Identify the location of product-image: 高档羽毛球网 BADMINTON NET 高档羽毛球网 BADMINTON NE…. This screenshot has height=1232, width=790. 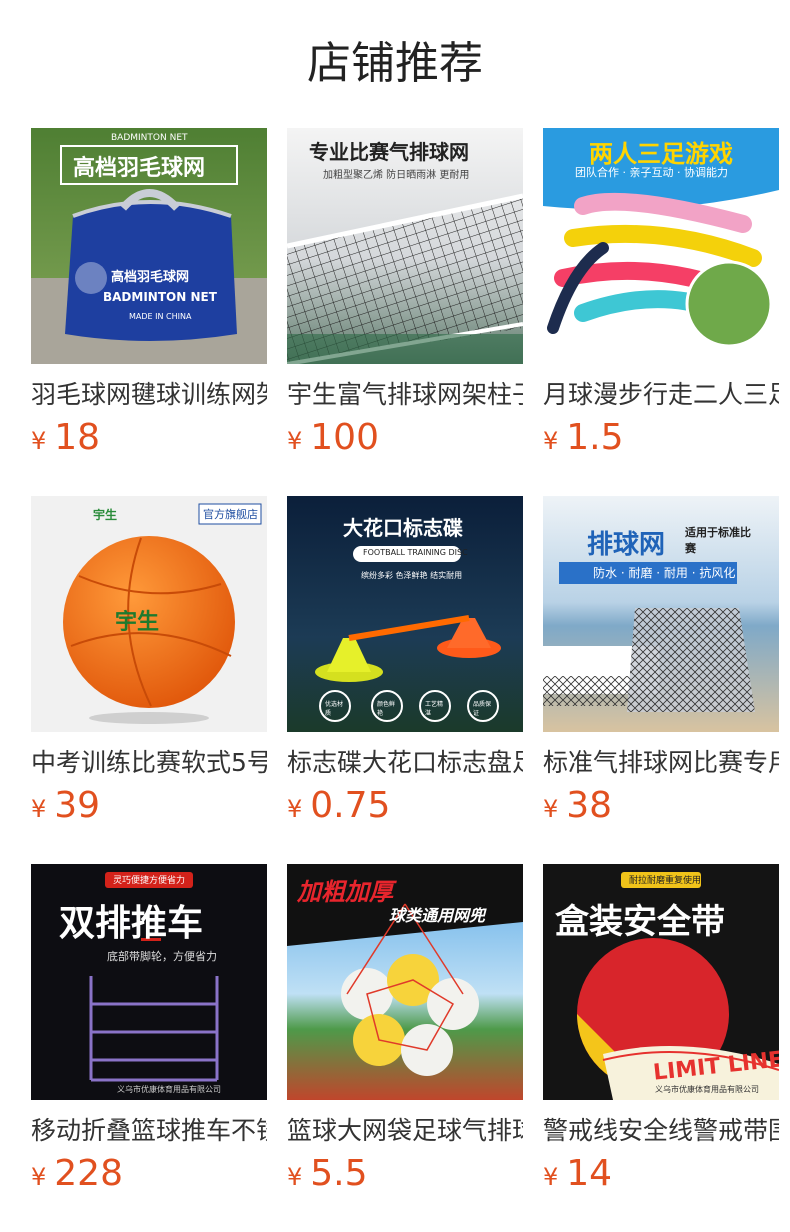
(149, 246).